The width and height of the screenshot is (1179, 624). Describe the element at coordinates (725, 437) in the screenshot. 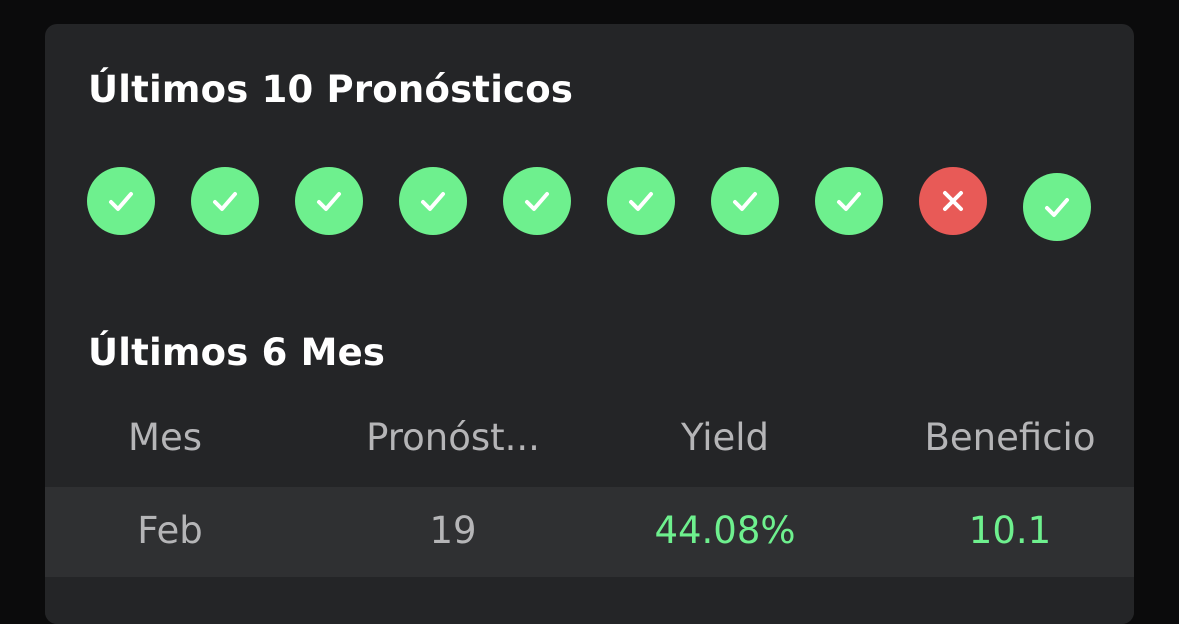

I see `column-header-yield: Yield` at that location.